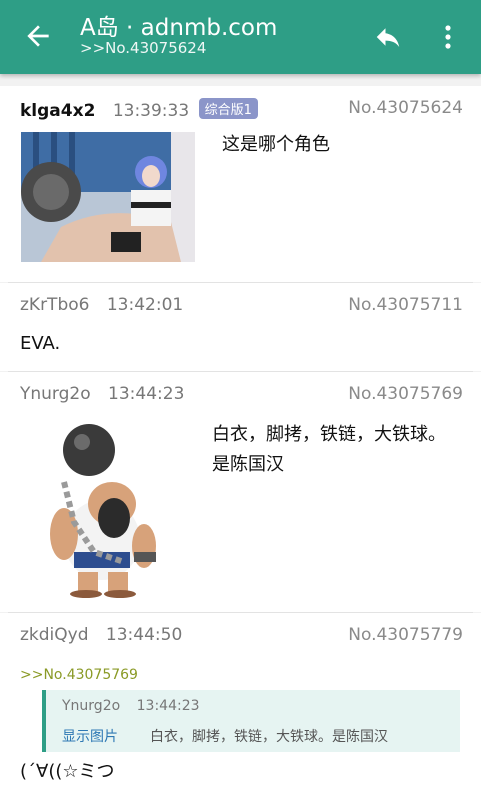 This screenshot has height=800, width=481. Describe the element at coordinates (405, 394) in the screenshot. I see `post-number: No.43075769` at that location.